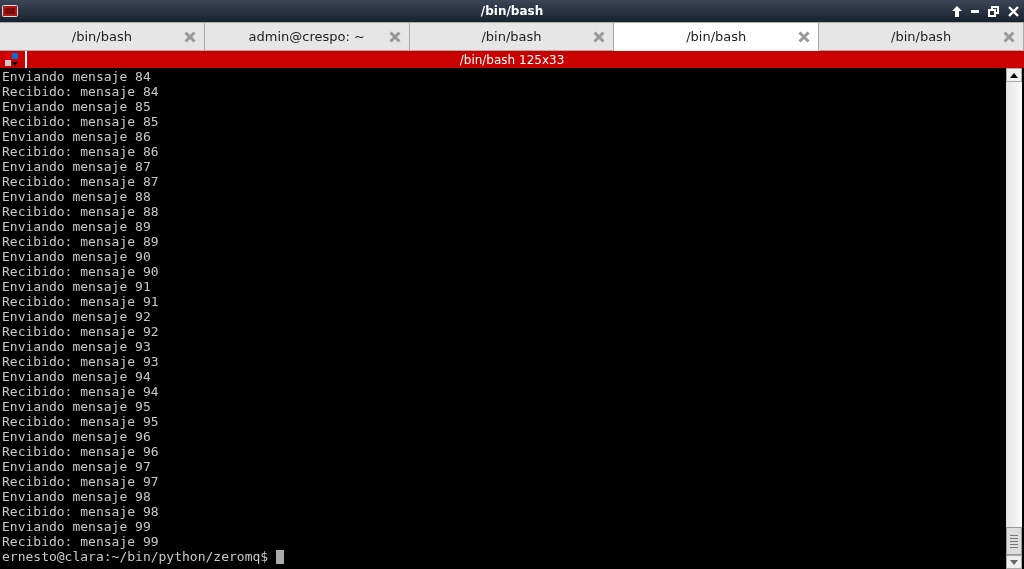  I want to click on terminal-line: Recibido: mensaje 88, so click(80, 211).